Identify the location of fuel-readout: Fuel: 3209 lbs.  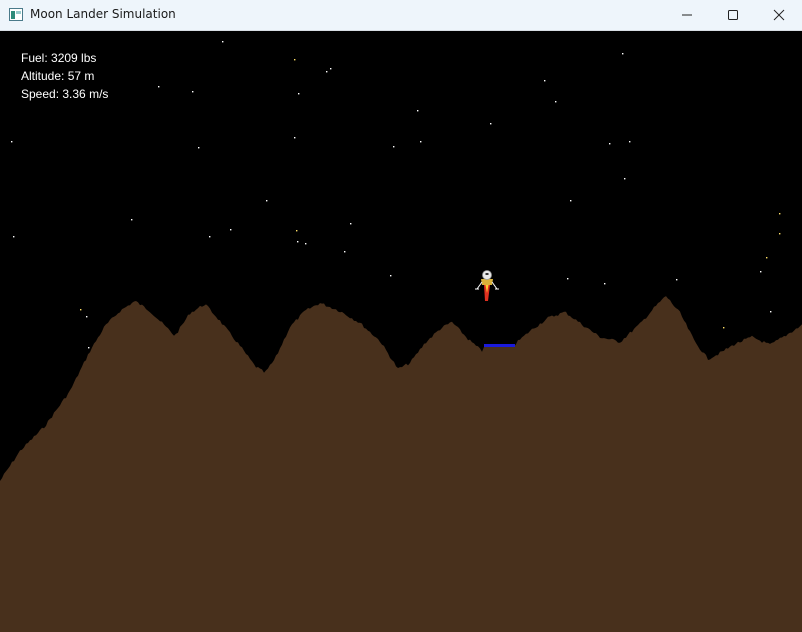
(64, 58).